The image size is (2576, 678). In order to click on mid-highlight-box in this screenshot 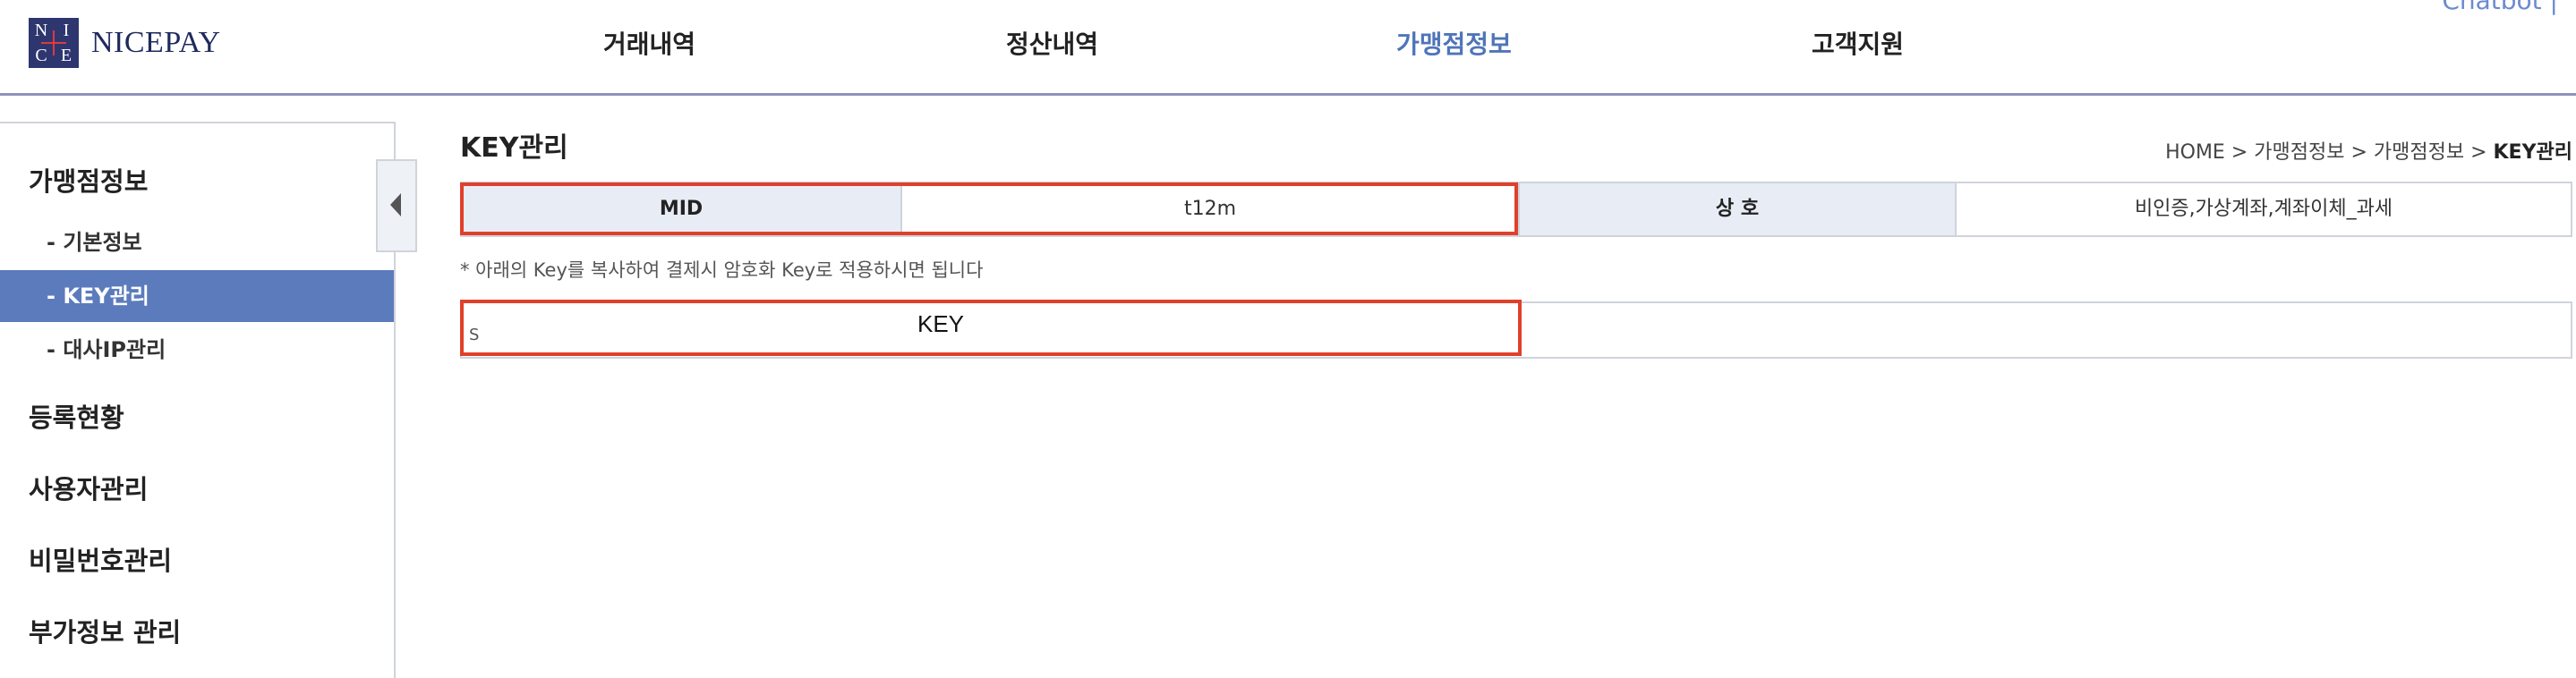, I will do `click(989, 208)`.